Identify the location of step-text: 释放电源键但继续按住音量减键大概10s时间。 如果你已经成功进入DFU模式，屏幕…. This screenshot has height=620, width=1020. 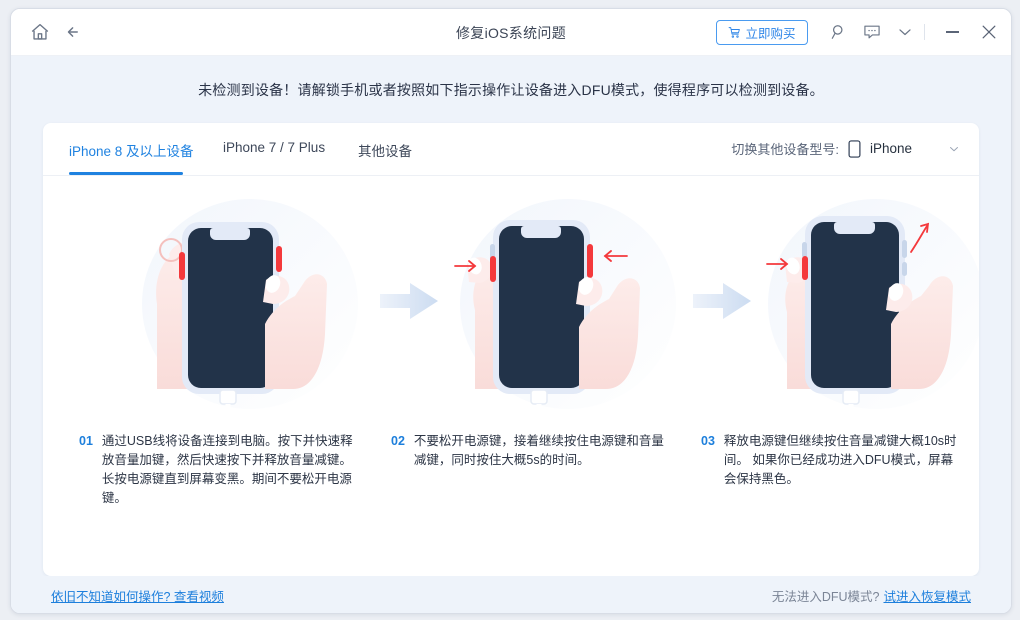
(840, 460).